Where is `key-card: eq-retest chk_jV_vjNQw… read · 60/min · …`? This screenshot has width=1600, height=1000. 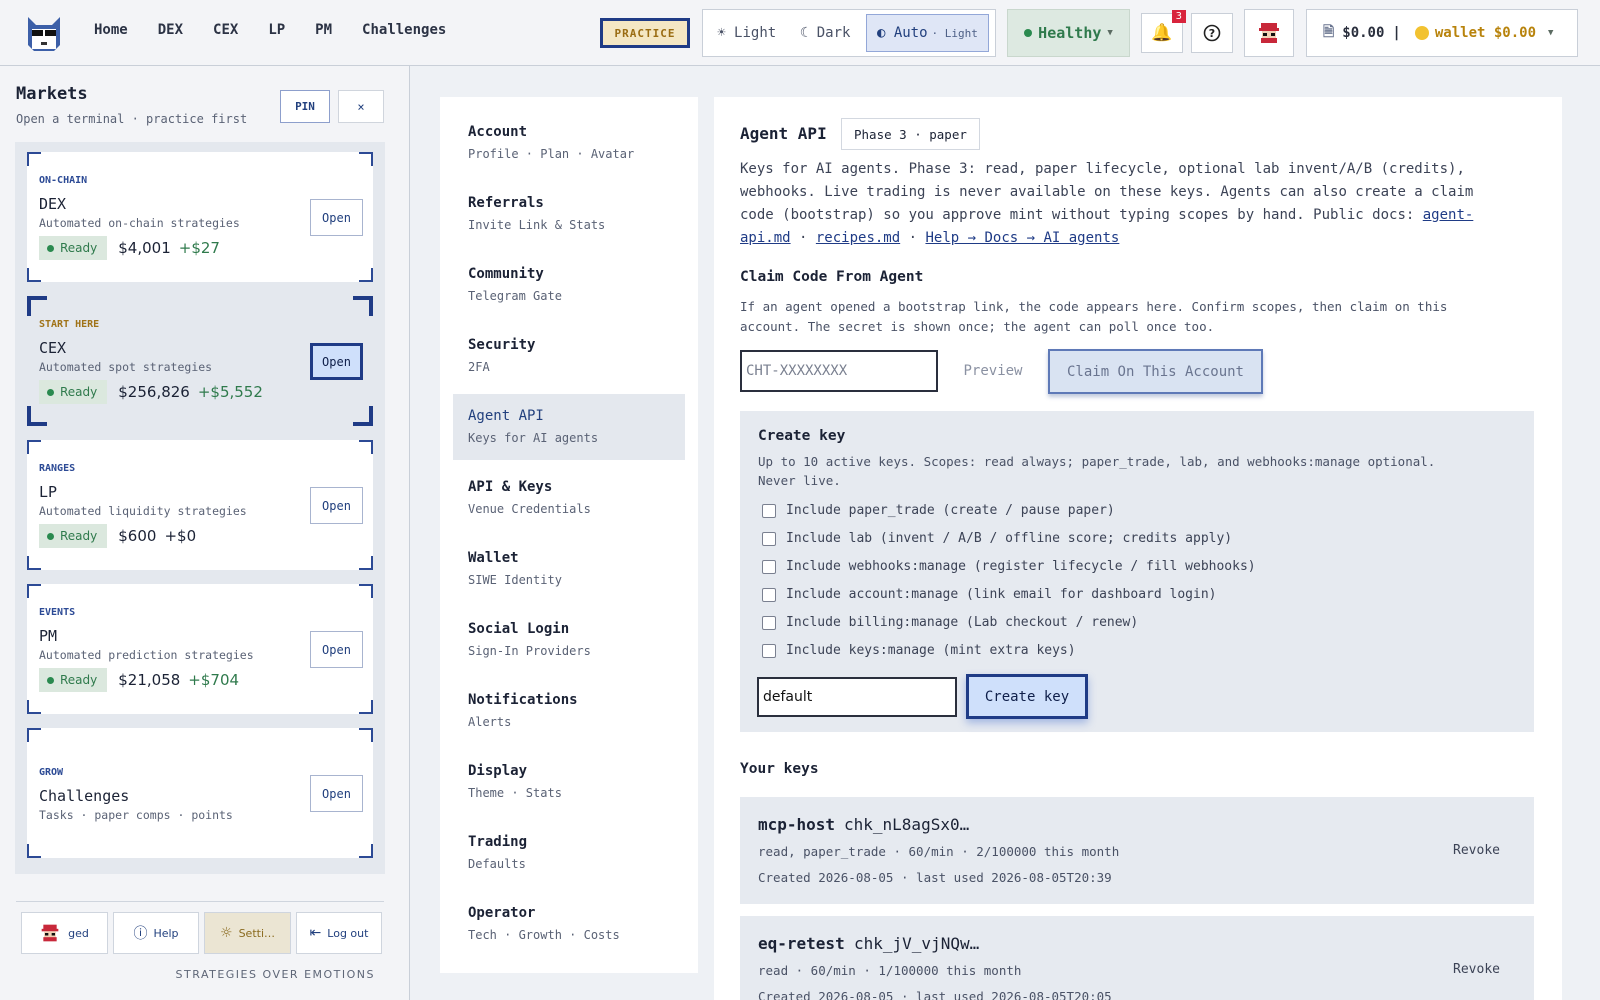 key-card: eq-retest chk_jV_vjNQw… read · 60/min · … is located at coordinates (1137, 958).